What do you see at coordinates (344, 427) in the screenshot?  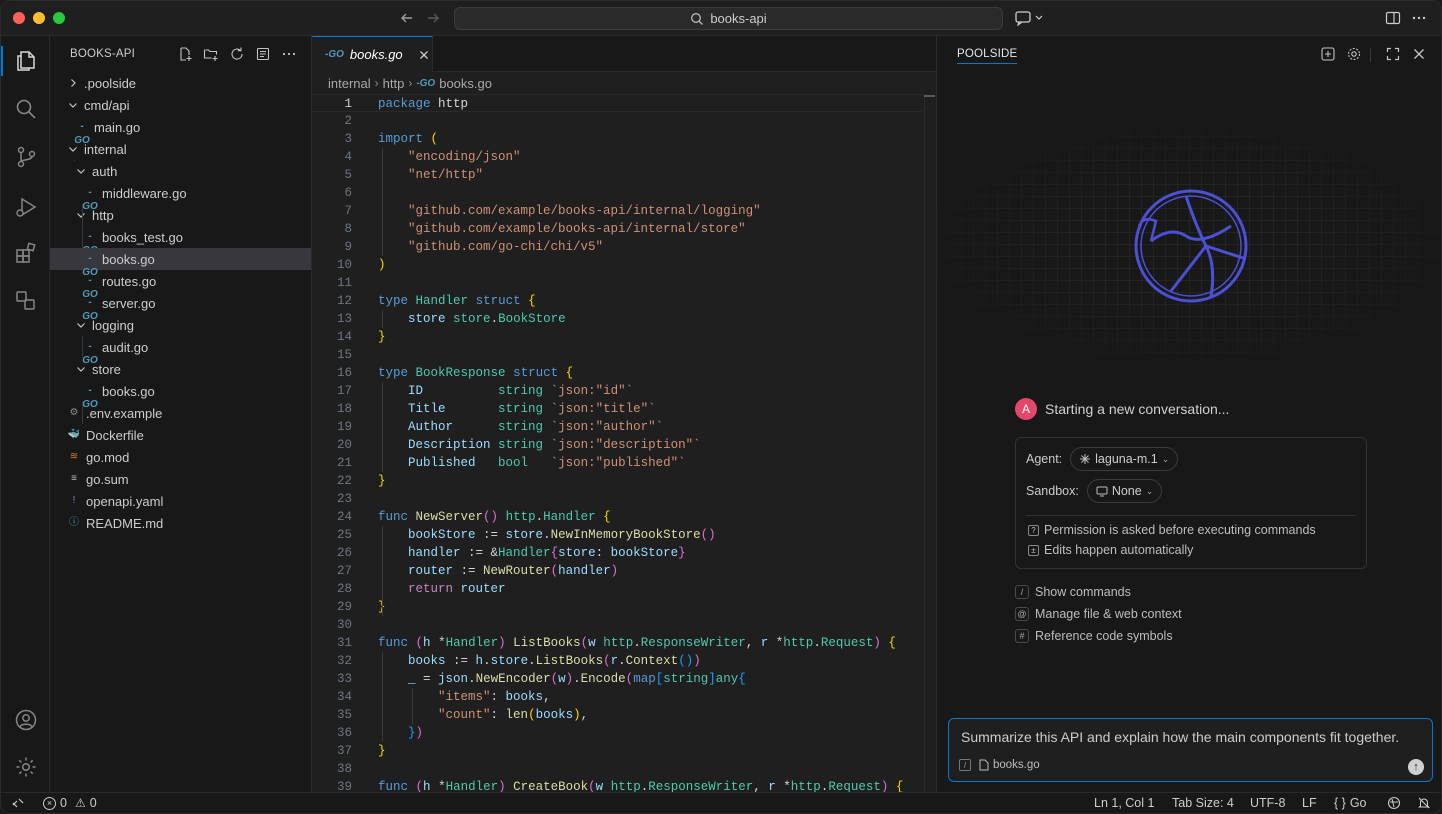 I see `line-number: 19` at bounding box center [344, 427].